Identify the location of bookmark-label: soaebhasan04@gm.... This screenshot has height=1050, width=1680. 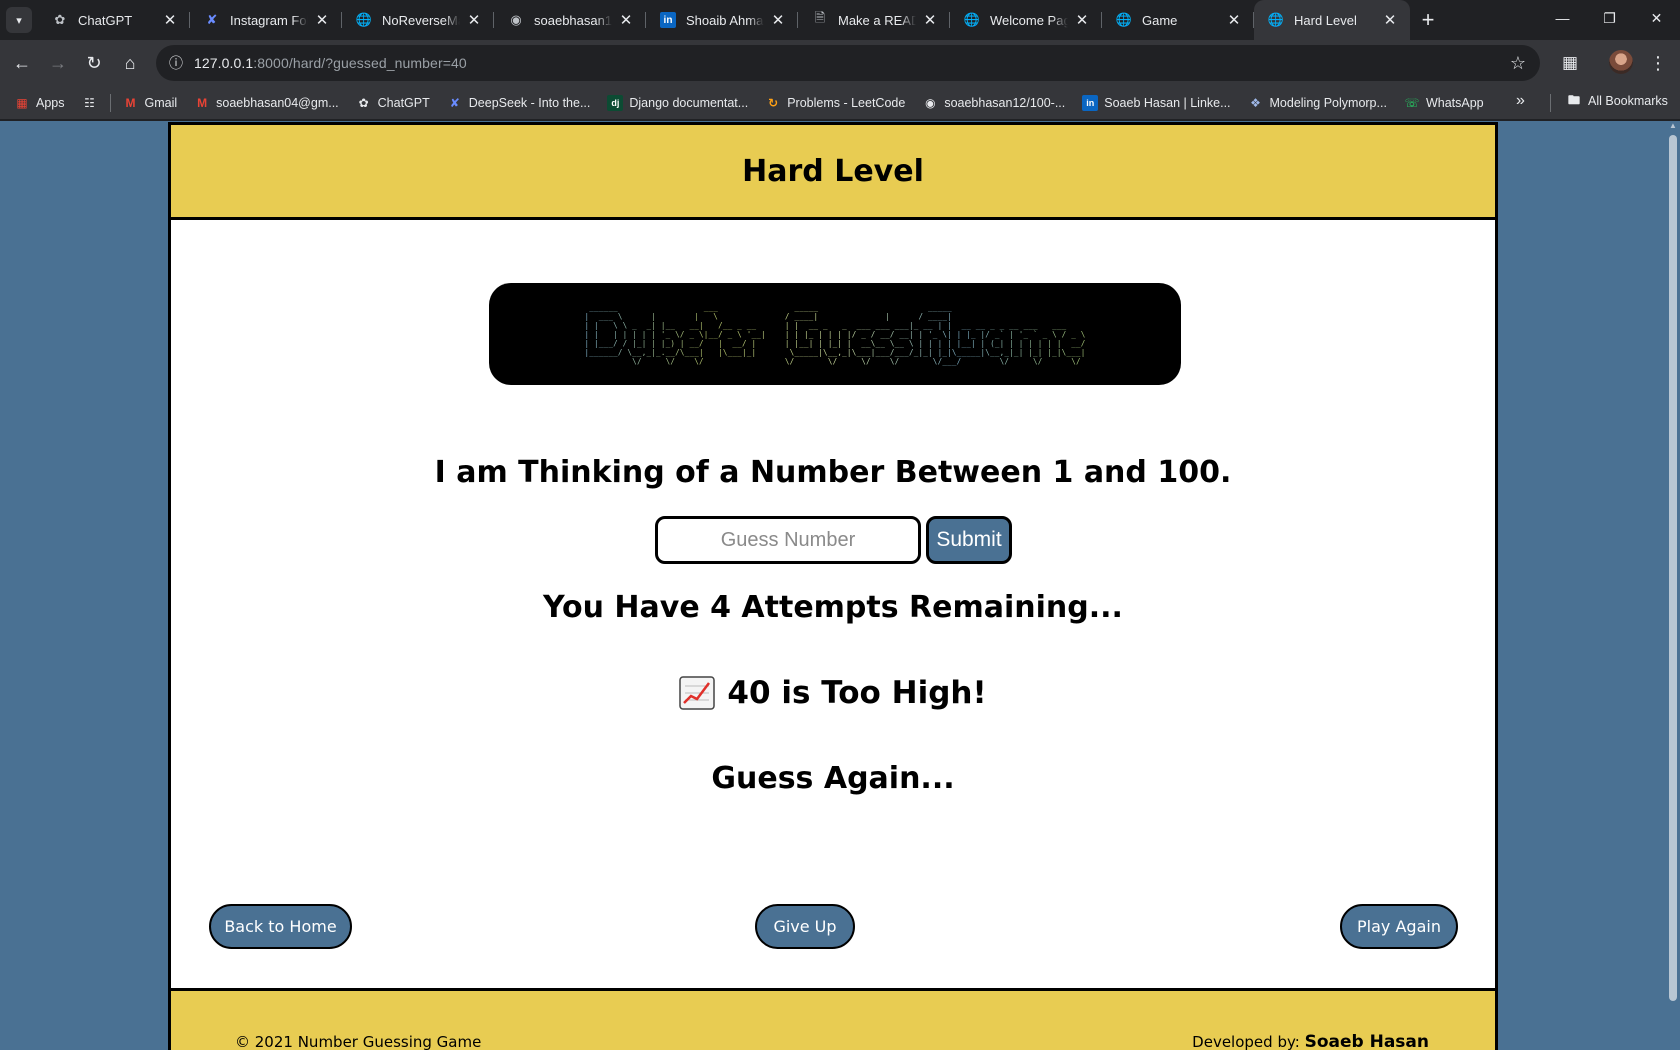
(277, 102).